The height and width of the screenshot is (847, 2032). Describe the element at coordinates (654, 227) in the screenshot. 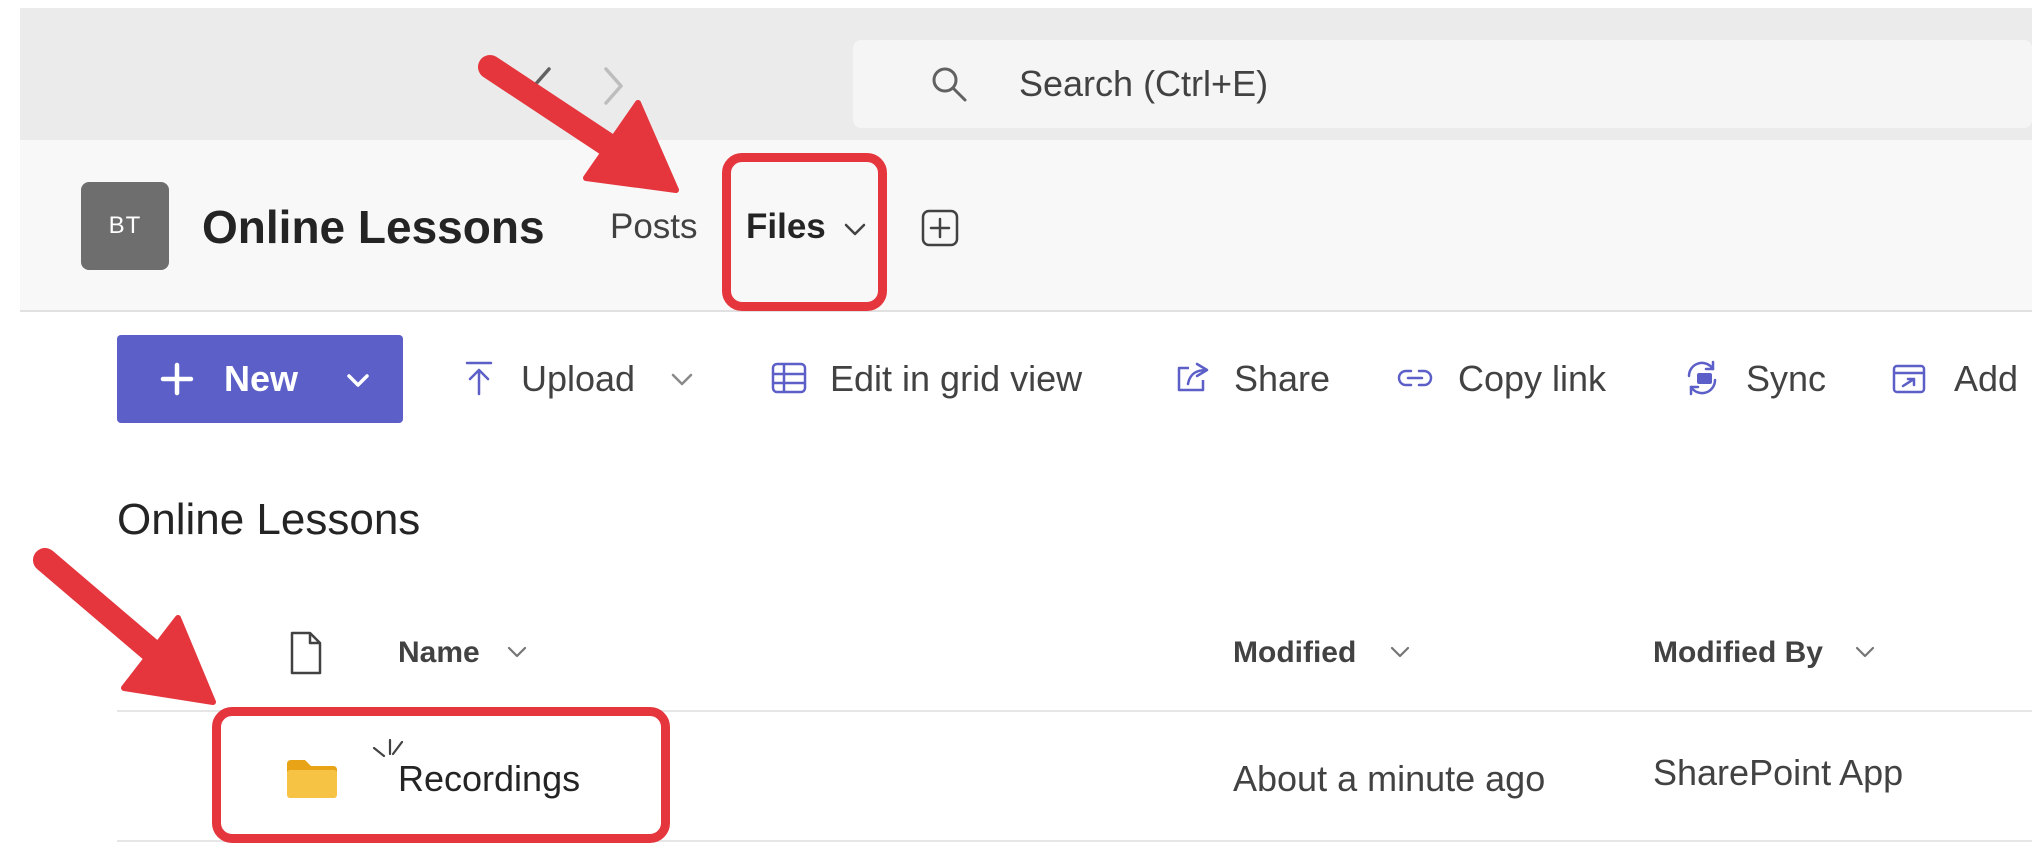

I see `tab-posts: Posts` at that location.